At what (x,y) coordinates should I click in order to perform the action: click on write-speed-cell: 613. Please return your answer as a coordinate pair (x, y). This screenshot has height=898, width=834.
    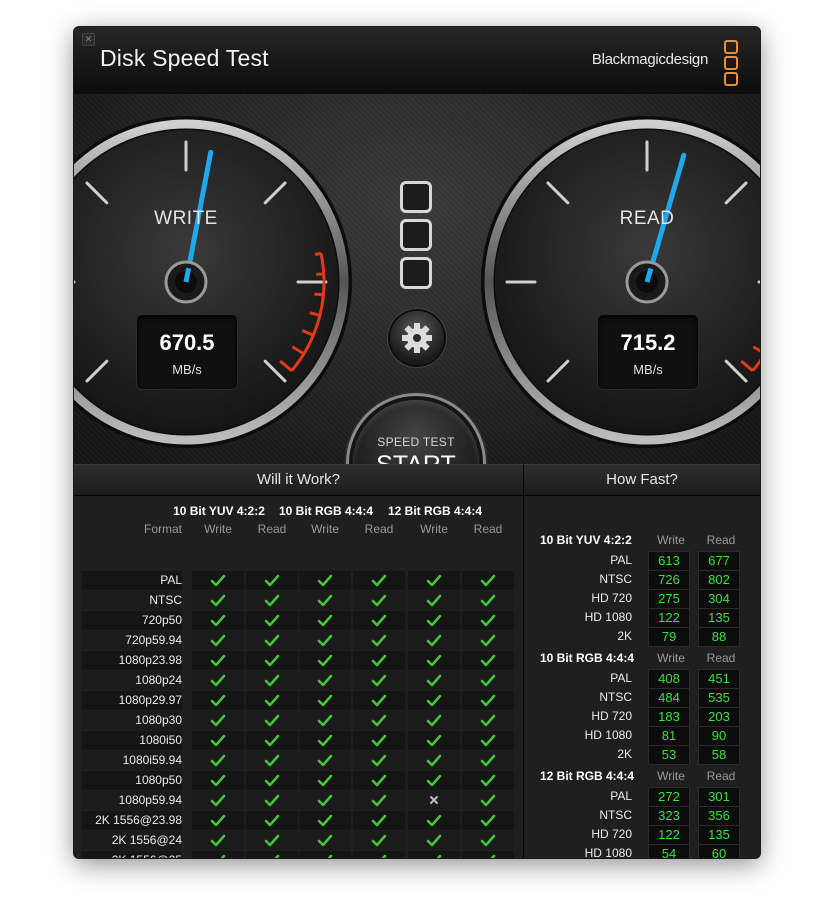
    Looking at the image, I should click on (669, 561).